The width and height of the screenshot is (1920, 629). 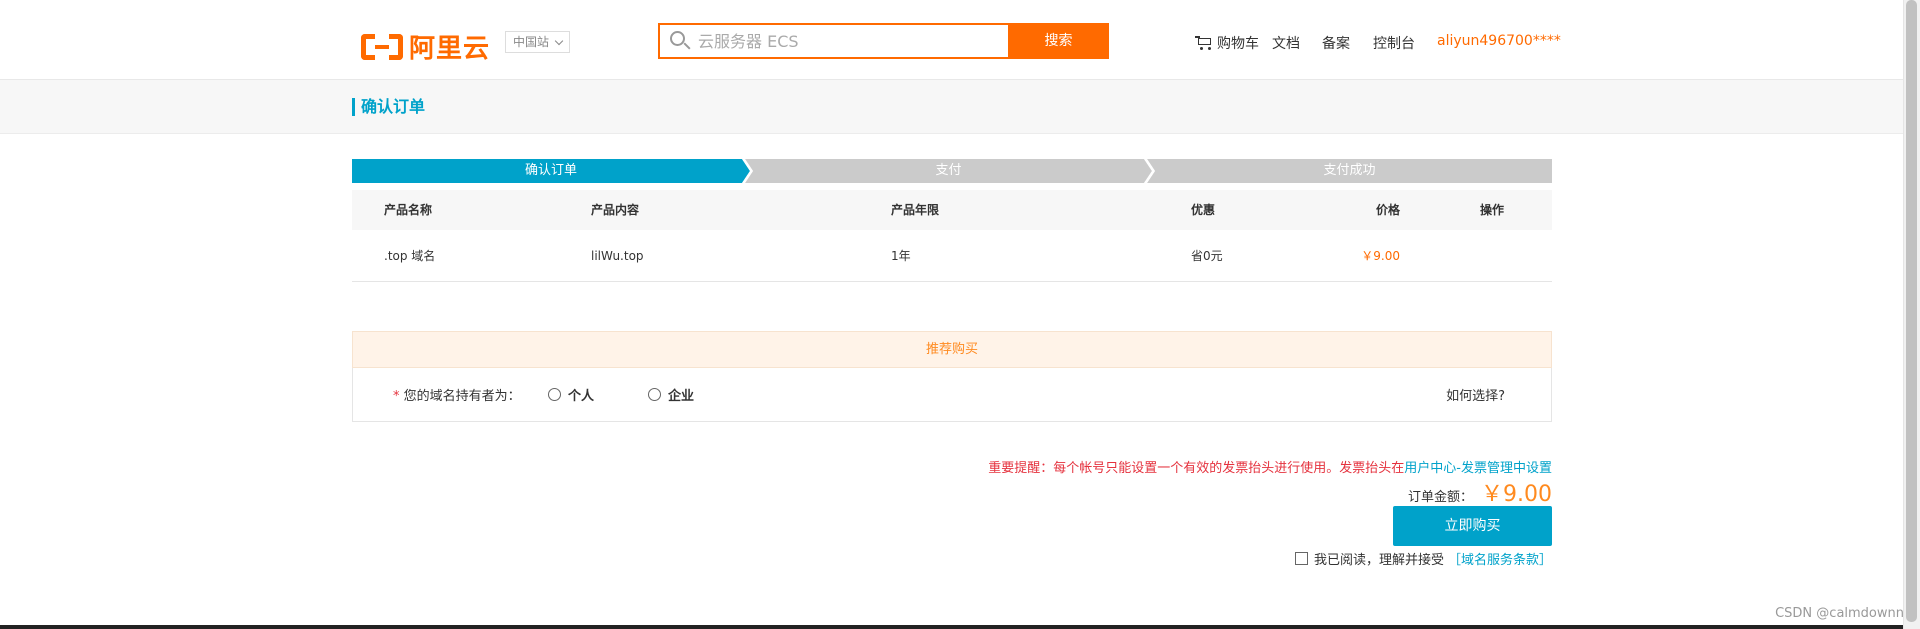 I want to click on col-action: 操作, so click(x=1492, y=210).